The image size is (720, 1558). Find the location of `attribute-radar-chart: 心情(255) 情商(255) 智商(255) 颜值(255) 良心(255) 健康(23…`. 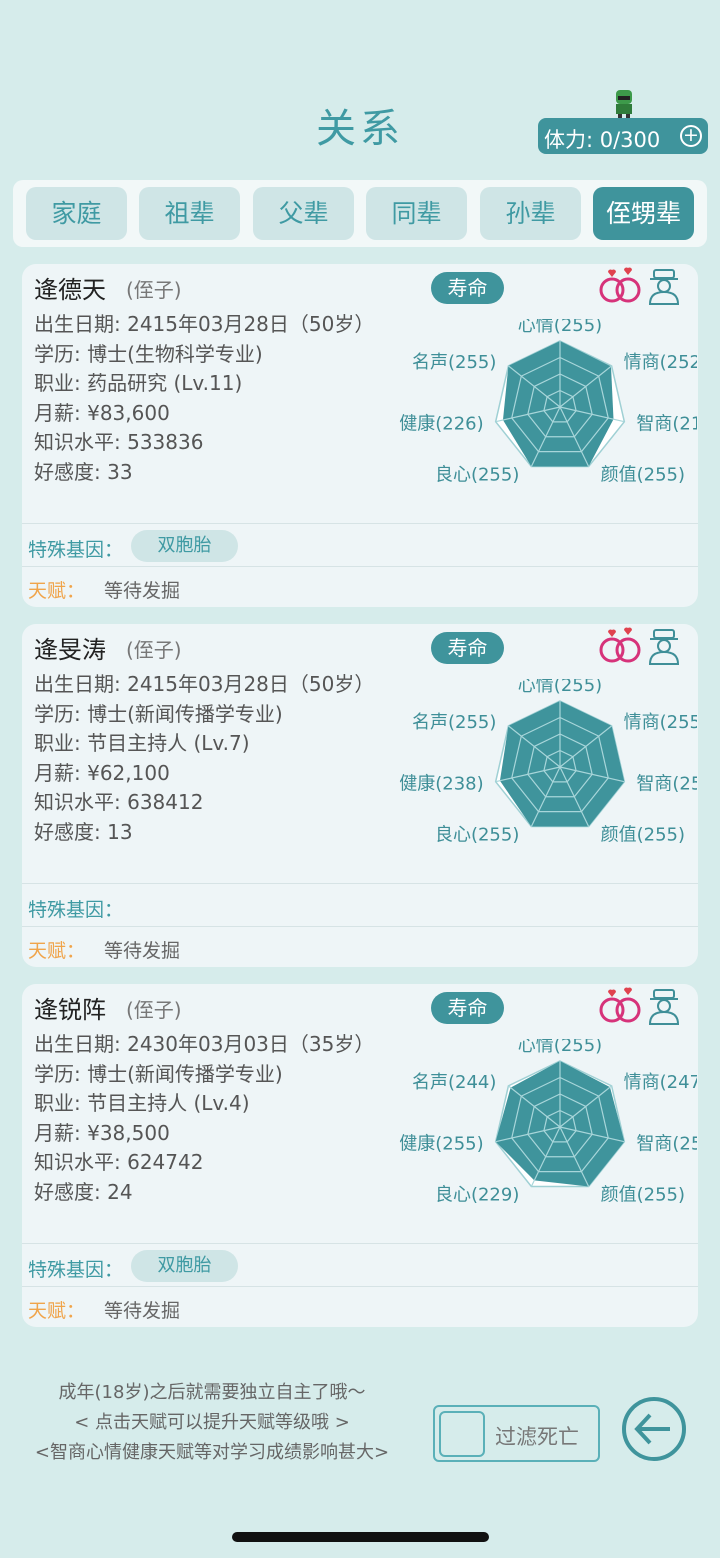

attribute-radar-chart: 心情(255) 情商(255) 智商(255) 颜值(255) 良心(255) 健康(23… is located at coordinates (548, 762).